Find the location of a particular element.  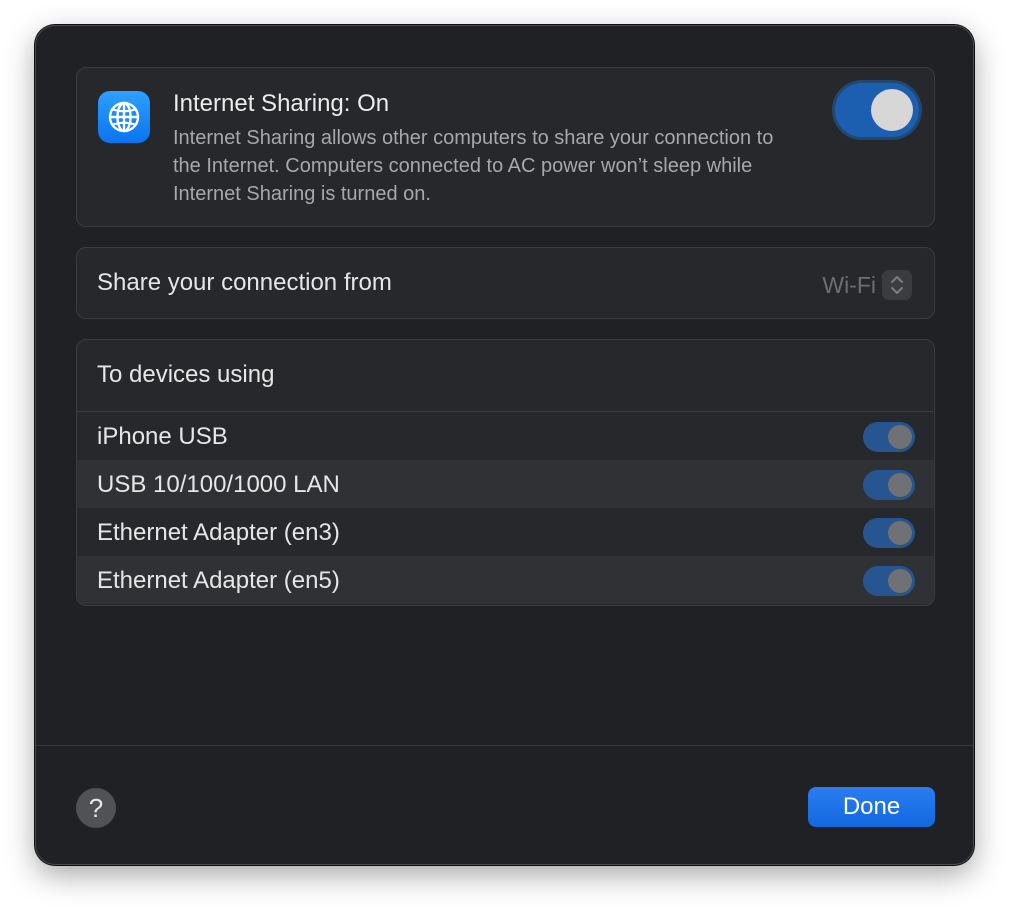

device-row-usb-lan: USB 10/100/1000 LAN is located at coordinates (505, 484).